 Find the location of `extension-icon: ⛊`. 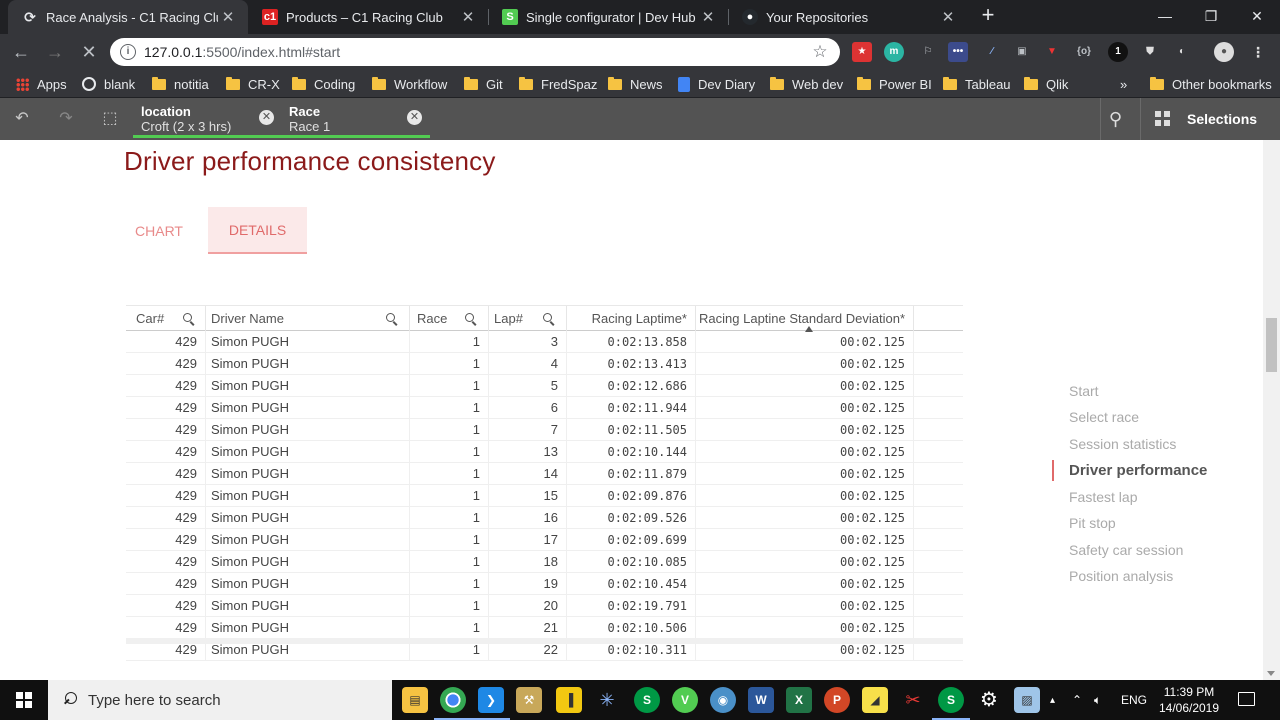

extension-icon: ⛊ is located at coordinates (1150, 52).